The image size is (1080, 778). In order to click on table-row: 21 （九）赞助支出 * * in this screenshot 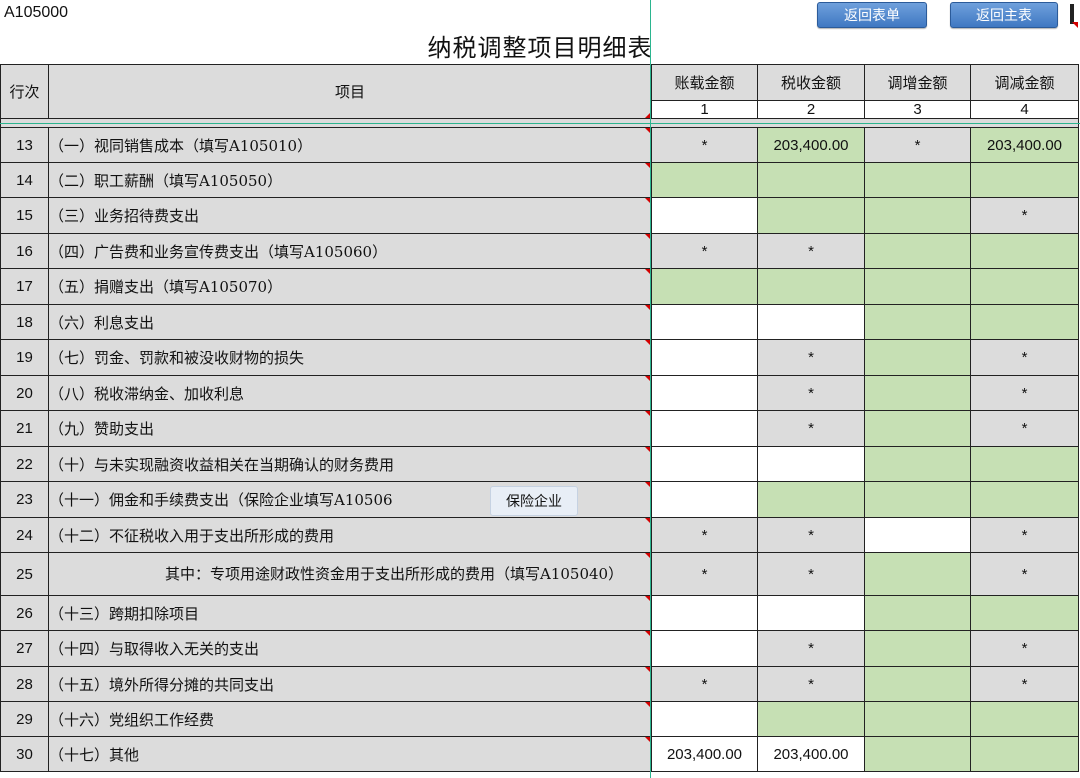, I will do `click(539, 428)`.